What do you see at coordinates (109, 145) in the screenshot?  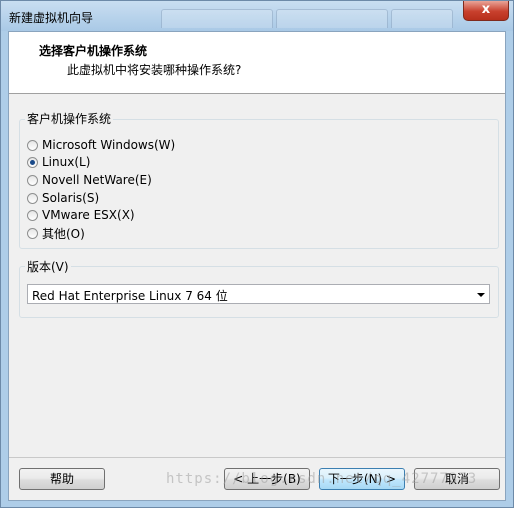 I see `radio-label: Microsoft Windows(W)` at bounding box center [109, 145].